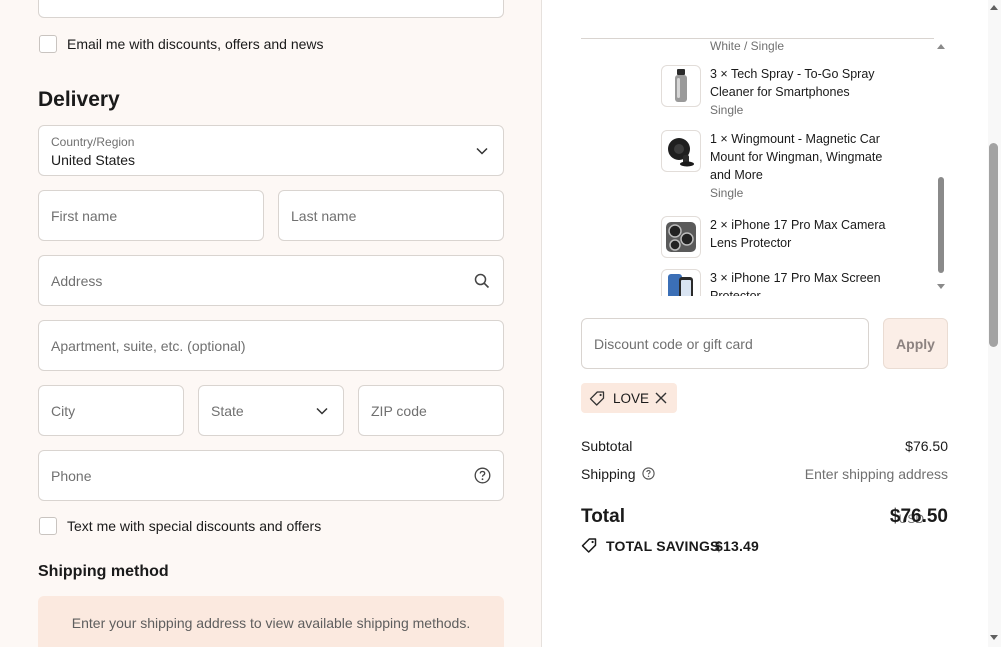 This screenshot has height=647, width=1001. Describe the element at coordinates (48, 526) in the screenshot. I see `sms-optin-checkbox` at that location.